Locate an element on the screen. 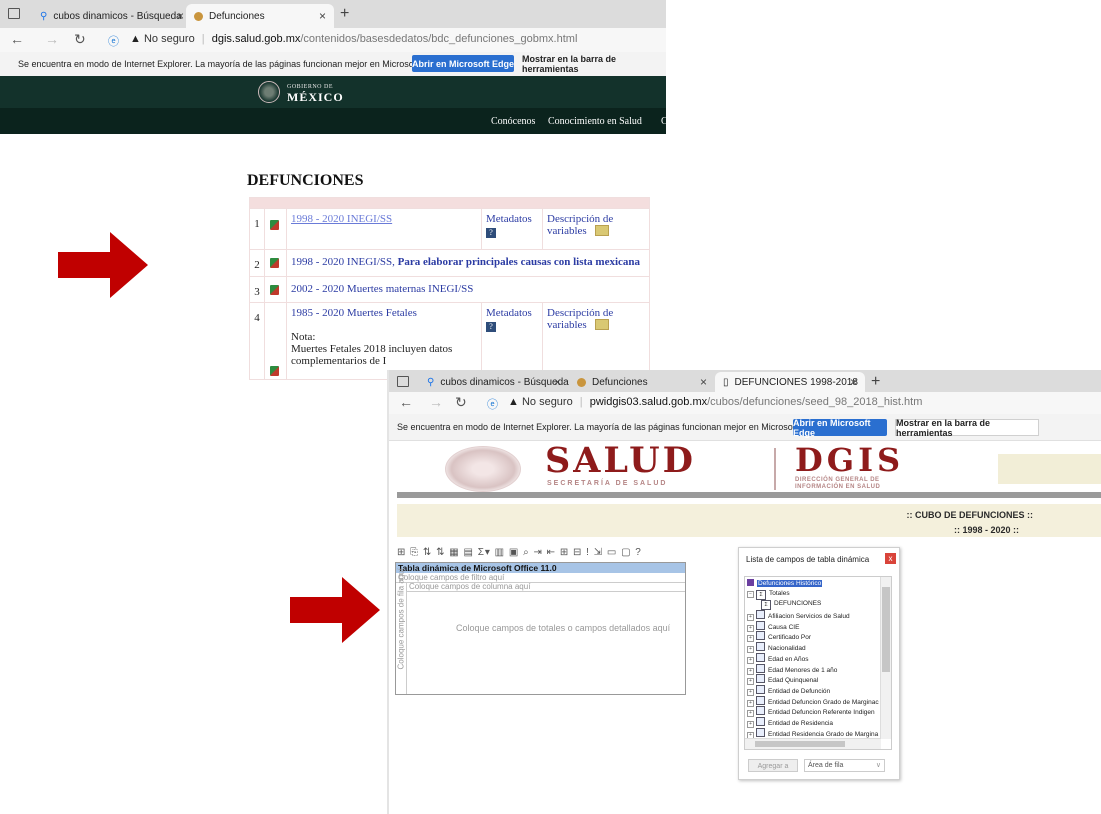 The width and height of the screenshot is (1101, 814). pivot-row-drop-zone: Coloque campos de fila aquí is located at coordinates (401, 631).